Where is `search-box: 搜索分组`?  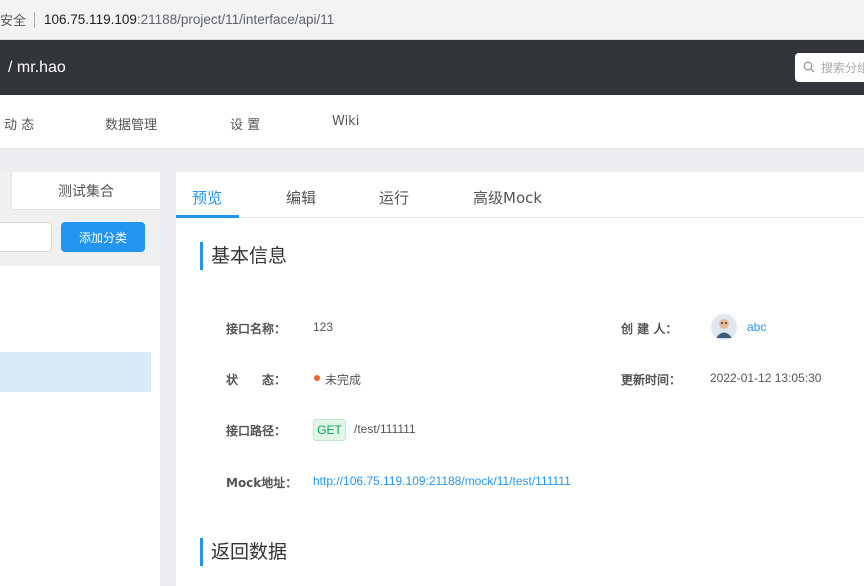 search-box: 搜索分组 is located at coordinates (829, 67).